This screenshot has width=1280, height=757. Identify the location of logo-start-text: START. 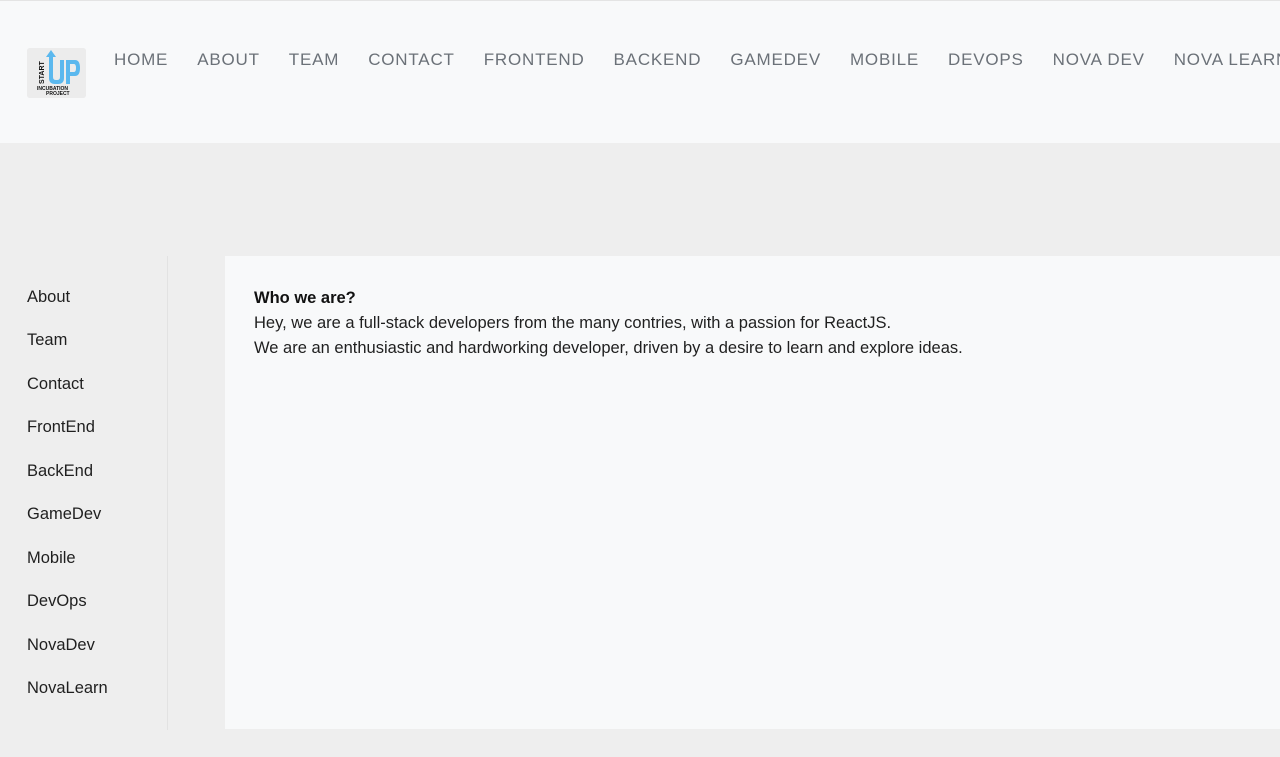
(42, 72).